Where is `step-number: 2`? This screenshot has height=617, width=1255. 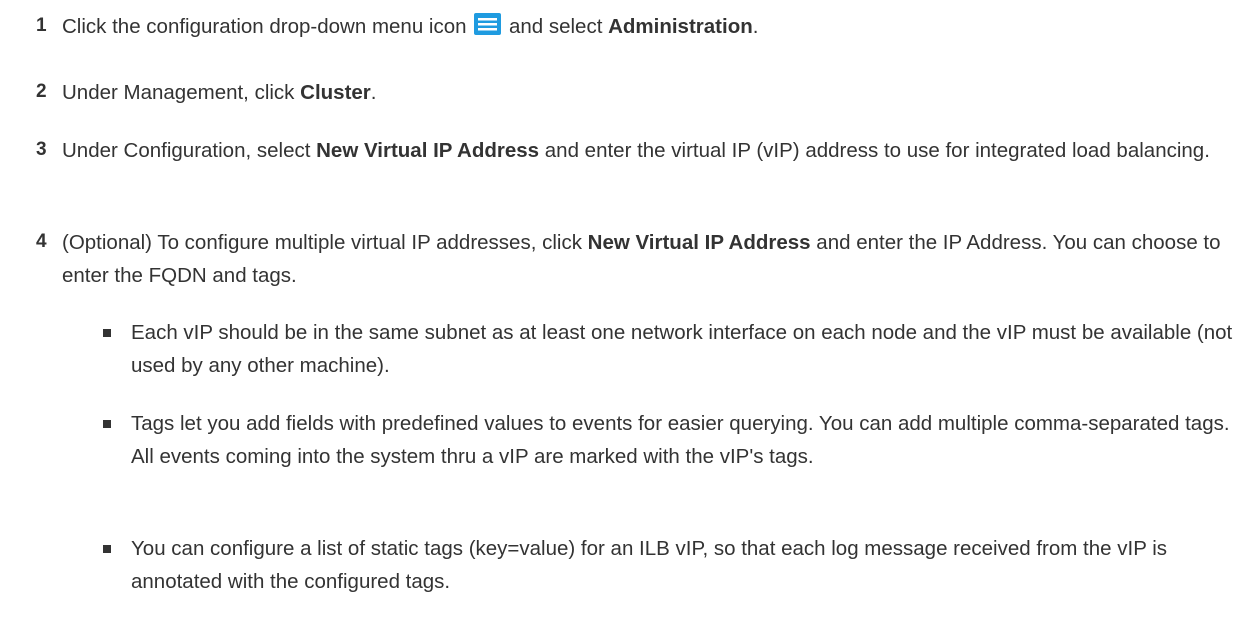
step-number: 2 is located at coordinates (41, 91).